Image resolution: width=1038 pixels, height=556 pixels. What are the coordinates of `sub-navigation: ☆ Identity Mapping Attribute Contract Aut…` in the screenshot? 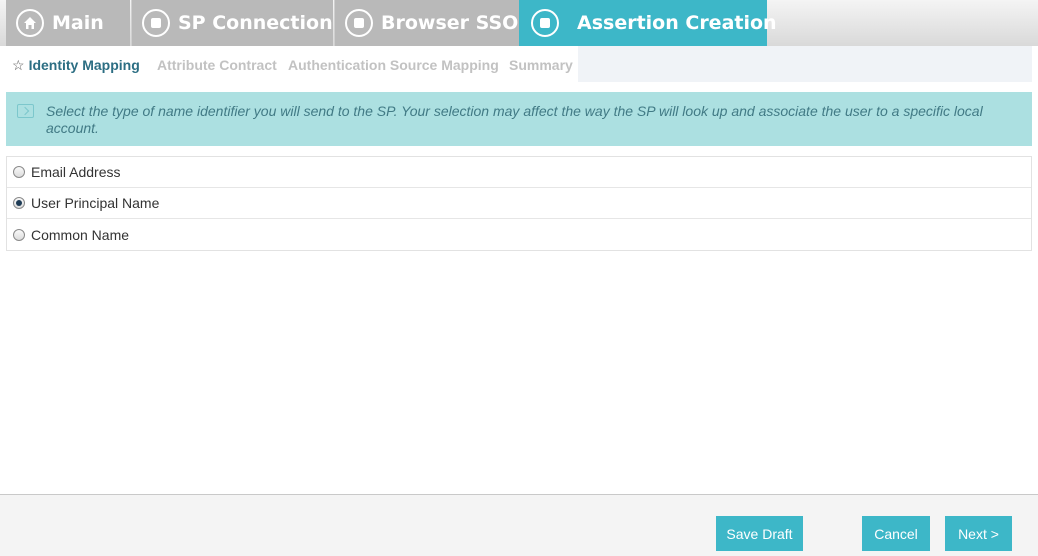 It's located at (519, 64).